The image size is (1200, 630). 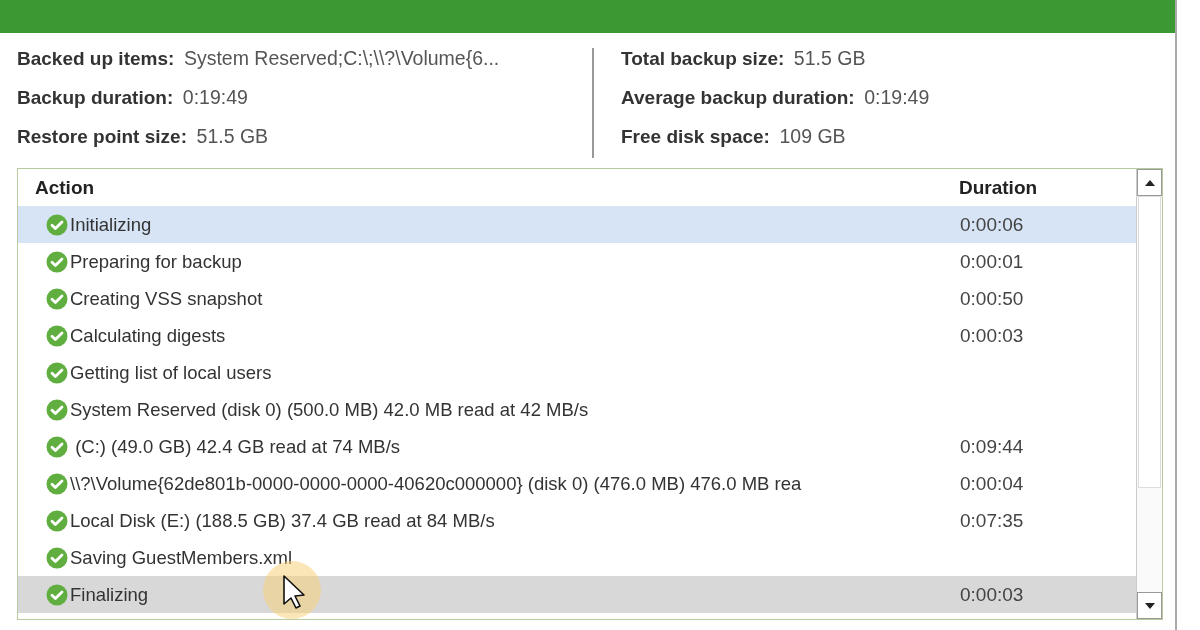 What do you see at coordinates (577, 446) in the screenshot?
I see `table-row: (C:) (49.0 GB) 42.4 GB read at 74 MB/s 0:09:44` at bounding box center [577, 446].